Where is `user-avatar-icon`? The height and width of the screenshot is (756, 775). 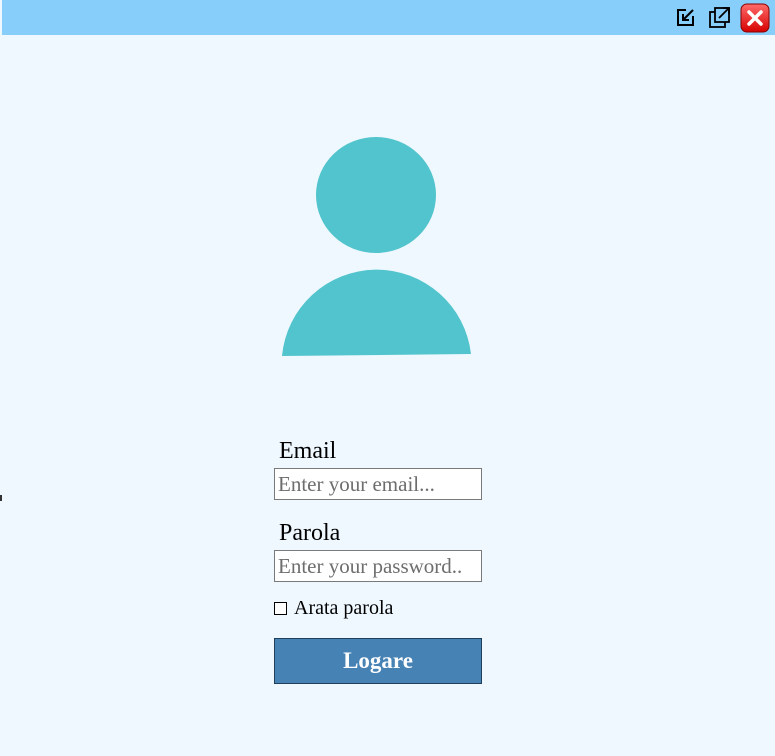
user-avatar-icon is located at coordinates (377, 248).